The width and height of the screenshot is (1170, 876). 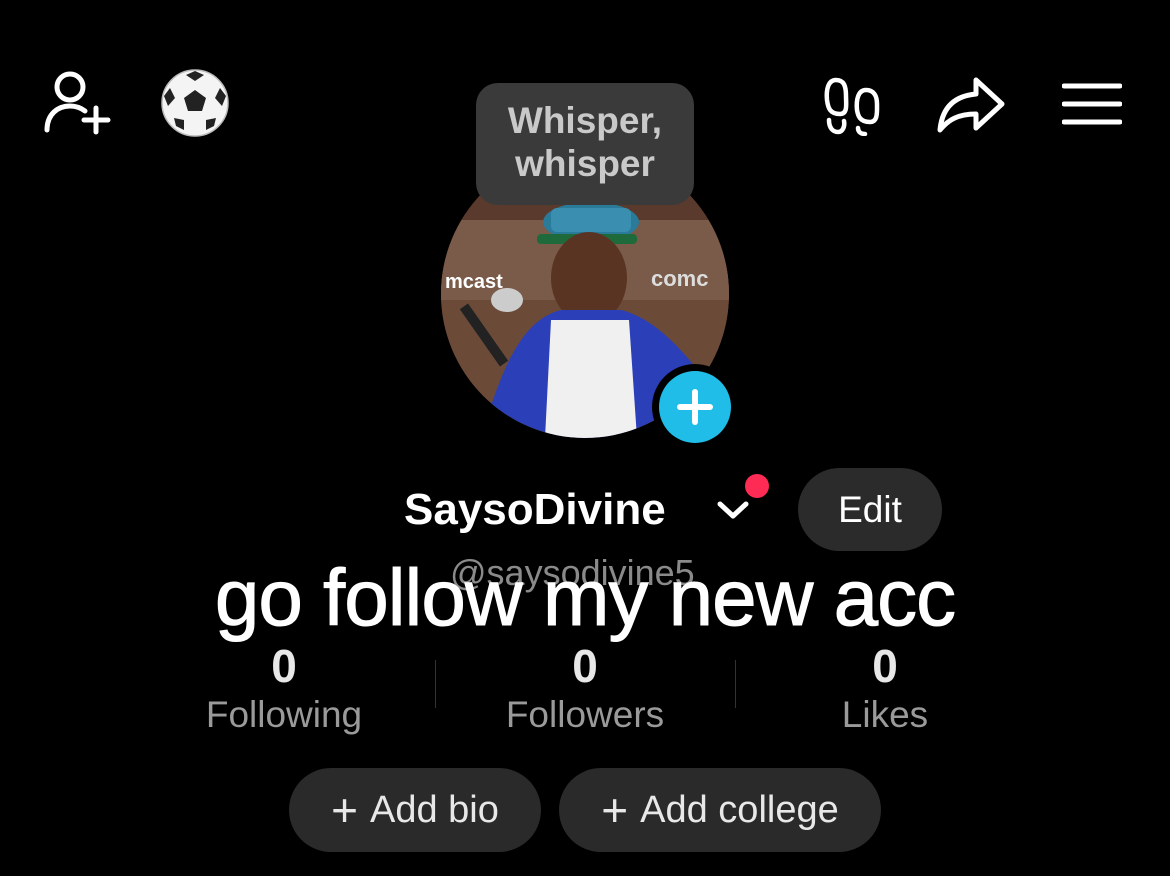 I want to click on plus-icon, so click(x=695, y=407).